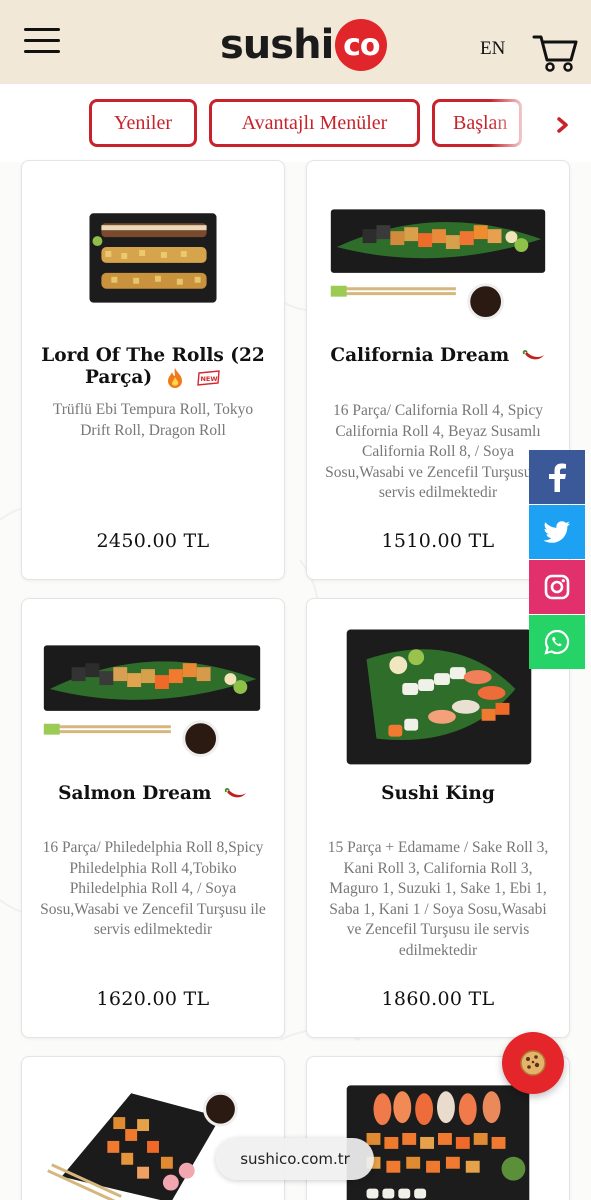 This screenshot has height=1200, width=591. Describe the element at coordinates (277, 45) in the screenshot. I see `logo-text: sushi` at that location.